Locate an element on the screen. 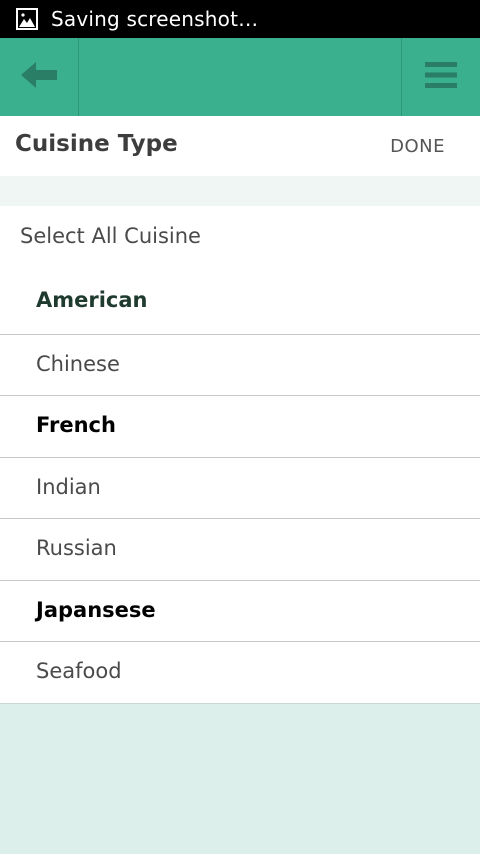  list-item-seafood: Seafood is located at coordinates (240, 672).